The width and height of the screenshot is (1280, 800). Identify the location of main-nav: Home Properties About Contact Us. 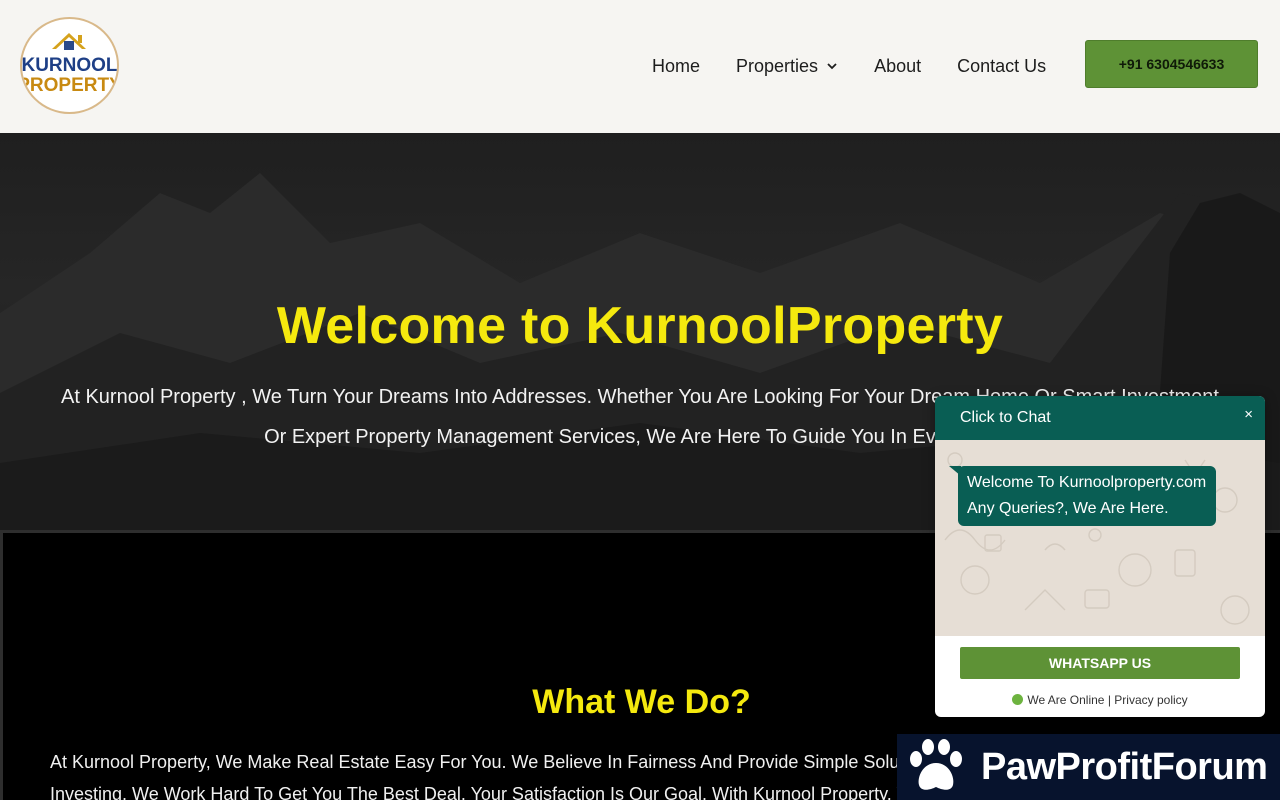
(849, 66).